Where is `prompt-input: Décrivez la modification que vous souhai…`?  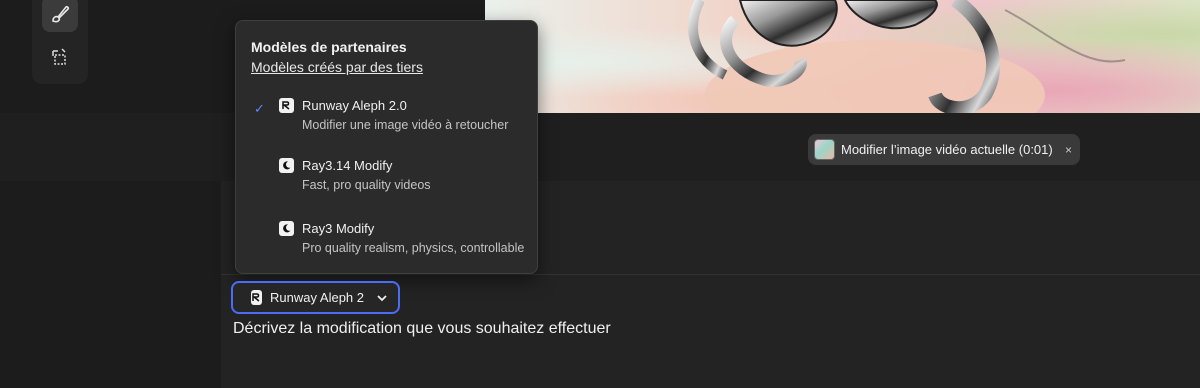
prompt-input: Décrivez la modification que vous souhai… is located at coordinates (422, 329).